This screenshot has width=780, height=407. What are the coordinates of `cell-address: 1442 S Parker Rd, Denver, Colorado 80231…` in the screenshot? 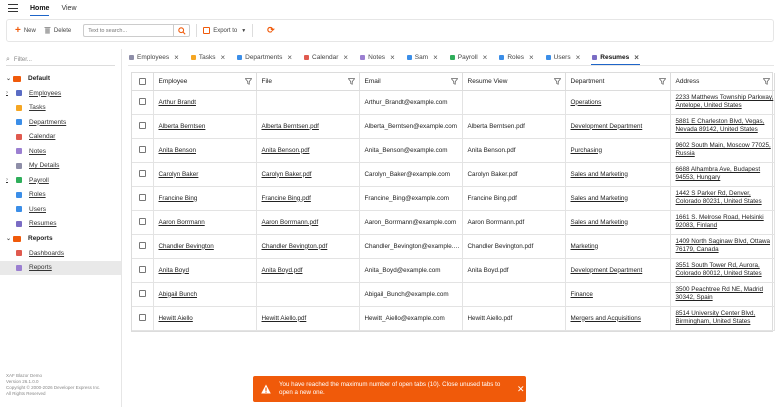 It's located at (722, 198).